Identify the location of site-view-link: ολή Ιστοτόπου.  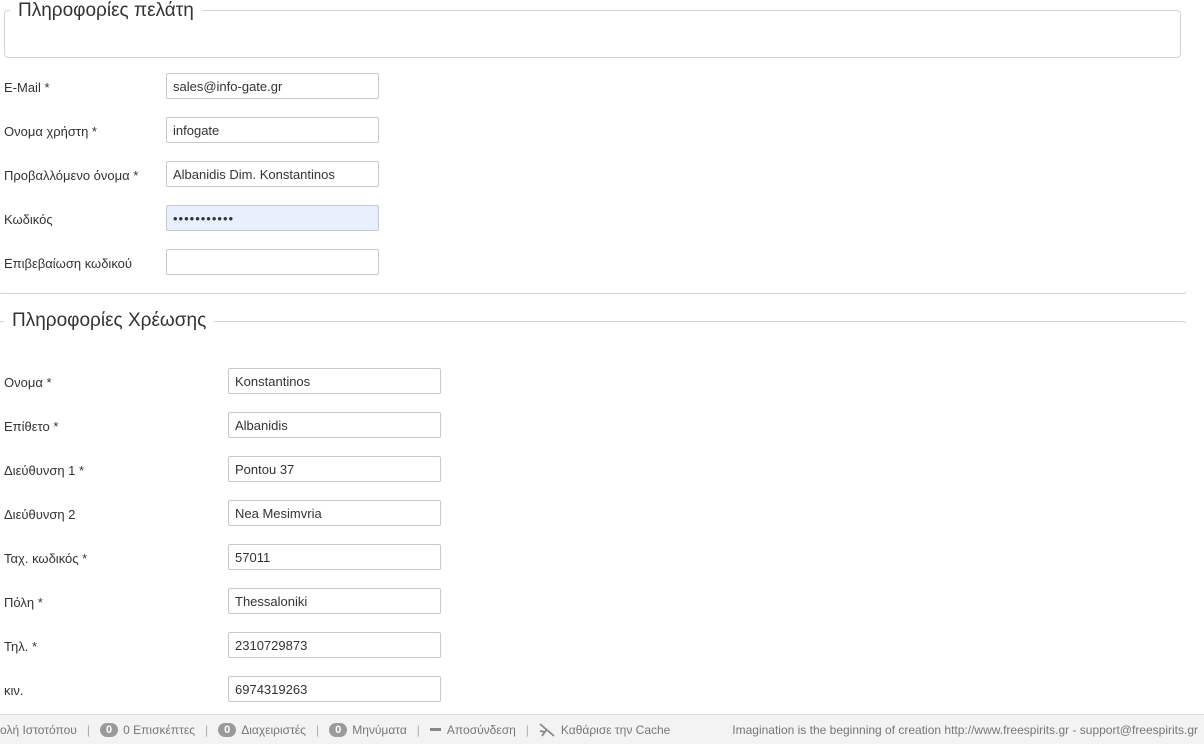
(38, 730).